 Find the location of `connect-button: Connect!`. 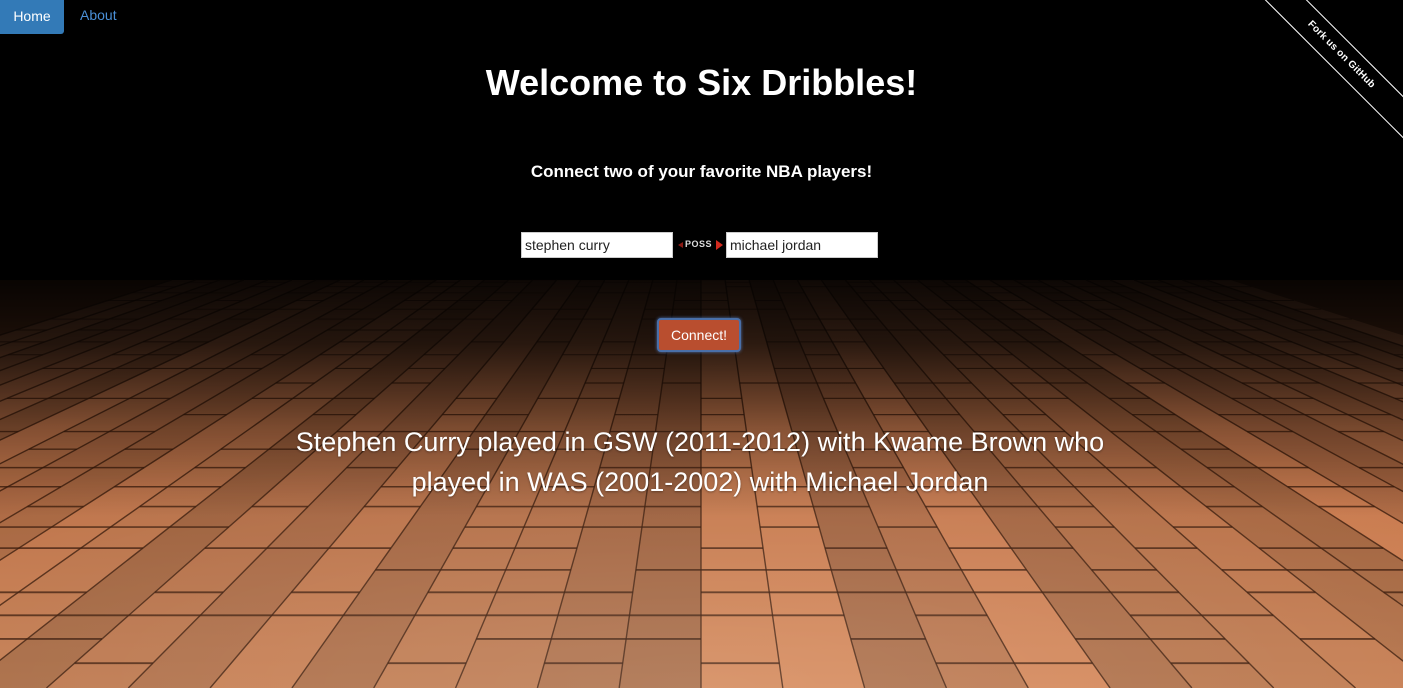

connect-button: Connect! is located at coordinates (699, 335).